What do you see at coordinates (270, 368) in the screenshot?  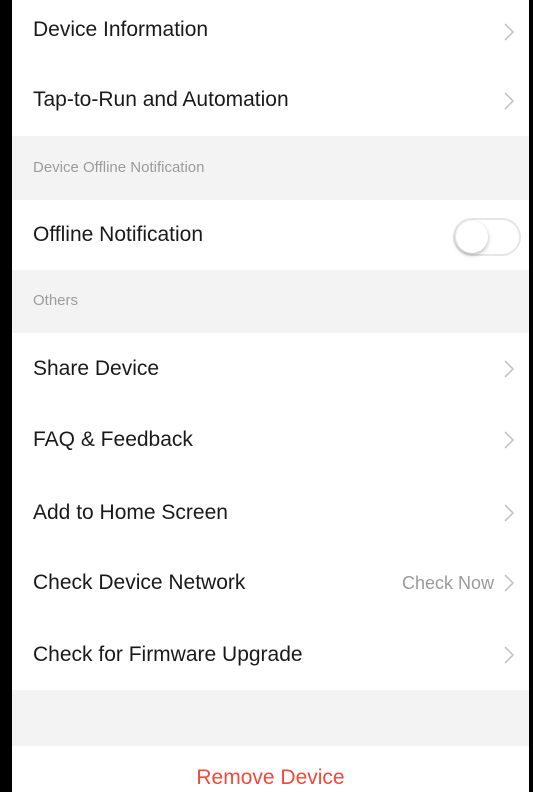 I see `share-device-row: Share Device` at bounding box center [270, 368].